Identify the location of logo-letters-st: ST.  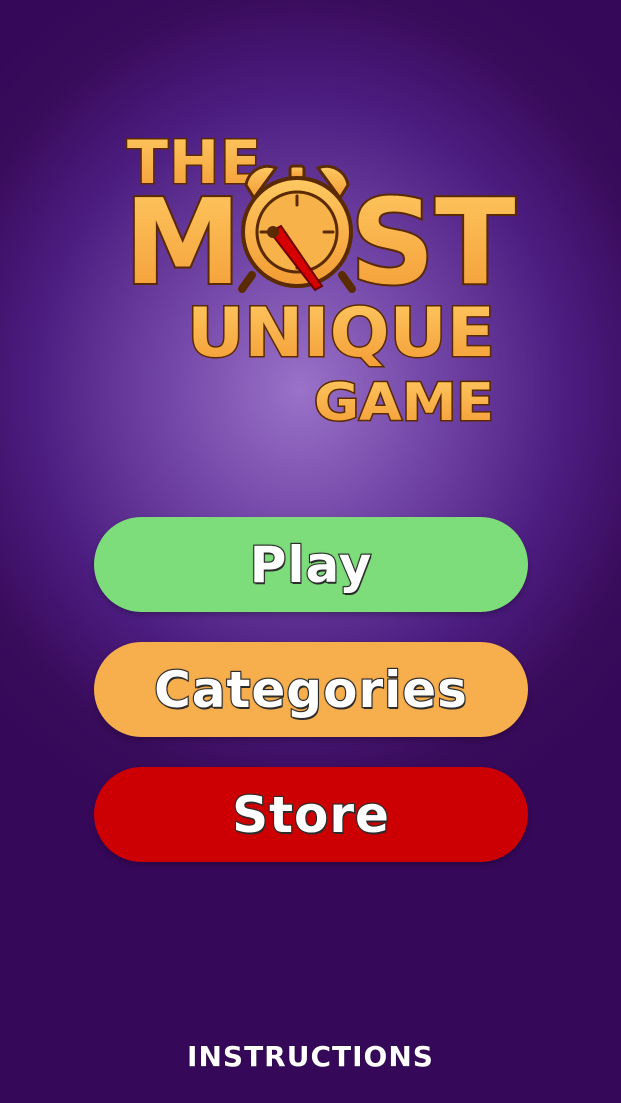
(432, 242).